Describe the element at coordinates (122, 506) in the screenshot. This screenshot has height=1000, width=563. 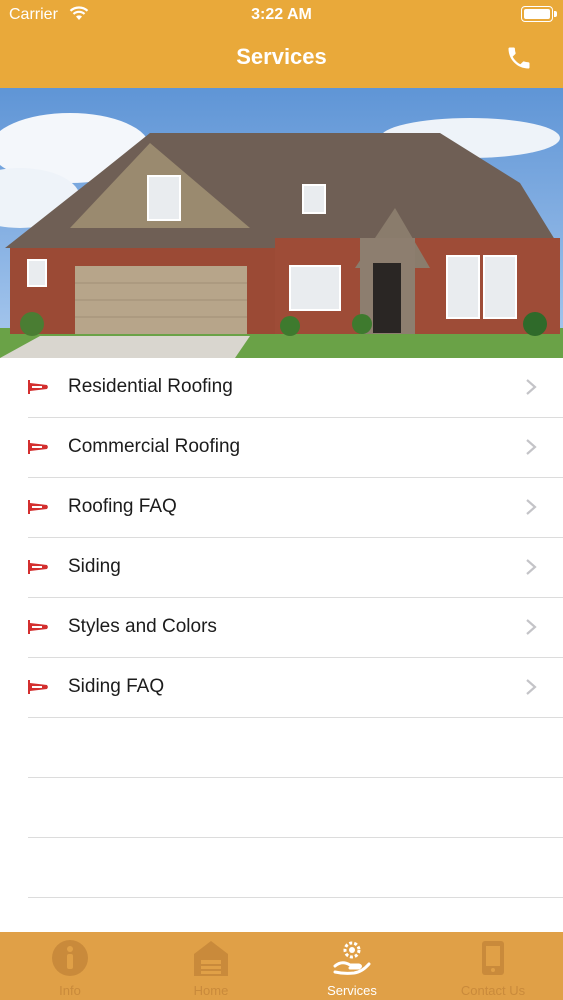
I see `list-item-label: Roofing FAQ` at that location.